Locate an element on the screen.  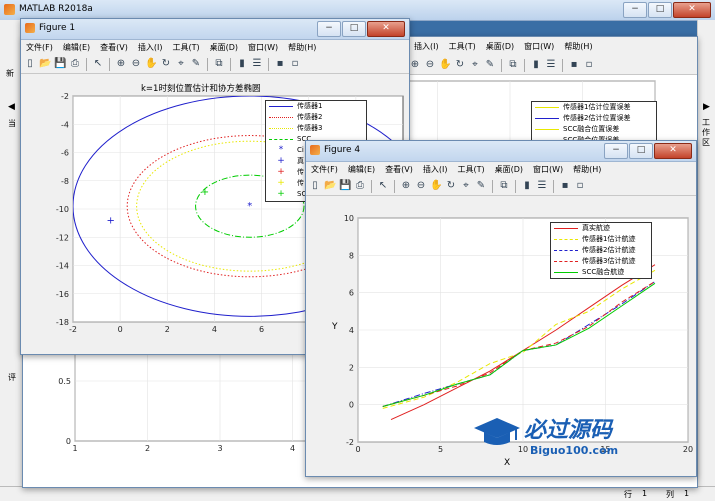
figure1-toolbar: ▯ 📂 💾 ⎙ ↖ ⊕ ⊖ ✋ ↻ ⌖ ✎ ⧉ ▮ ☰ ▪ ▫ is located at coordinates (215, 64).